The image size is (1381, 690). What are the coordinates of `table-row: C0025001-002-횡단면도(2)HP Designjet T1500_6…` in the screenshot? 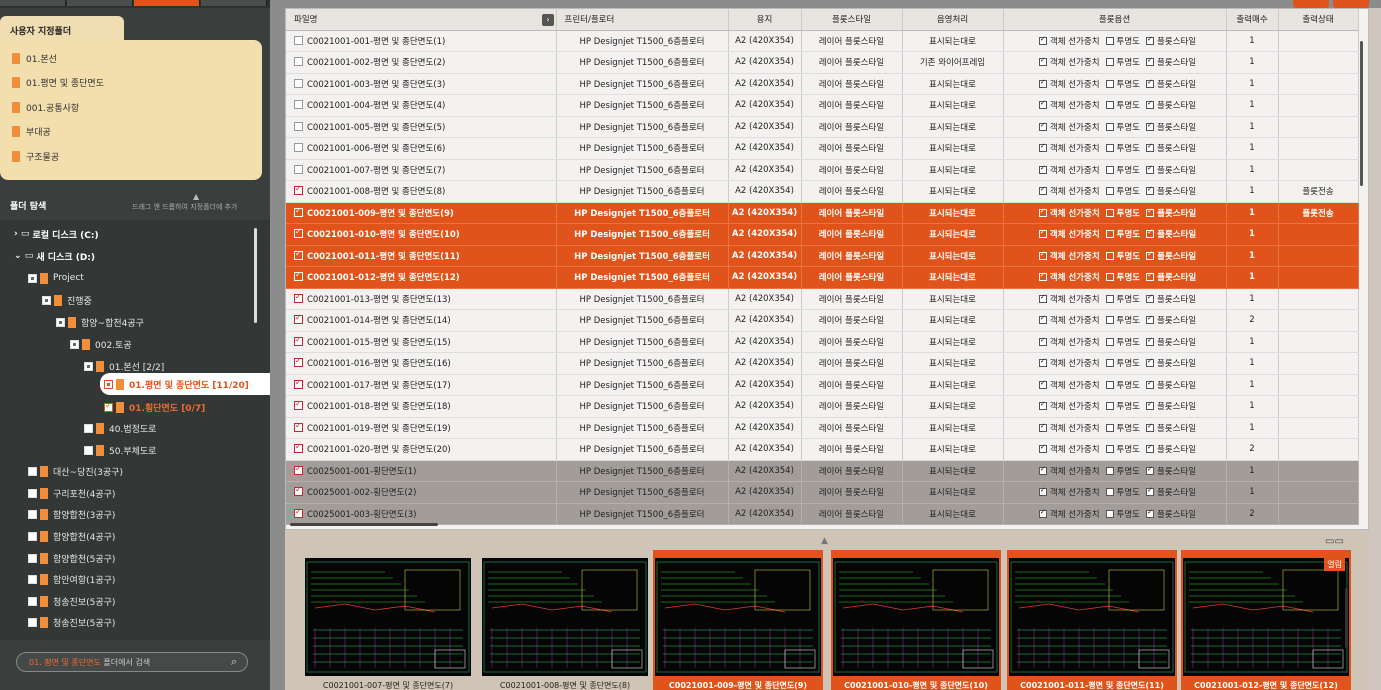 It's located at (822, 492).